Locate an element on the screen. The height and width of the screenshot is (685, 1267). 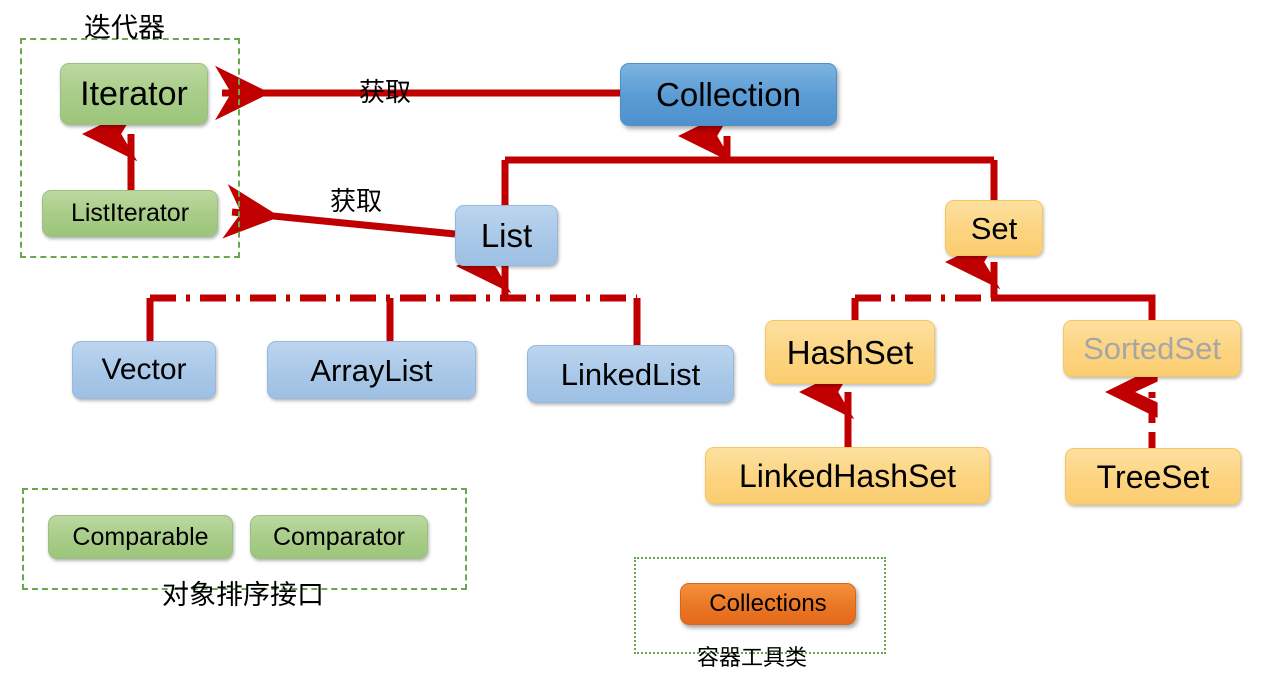
node-collection: Collection is located at coordinates (728, 94).